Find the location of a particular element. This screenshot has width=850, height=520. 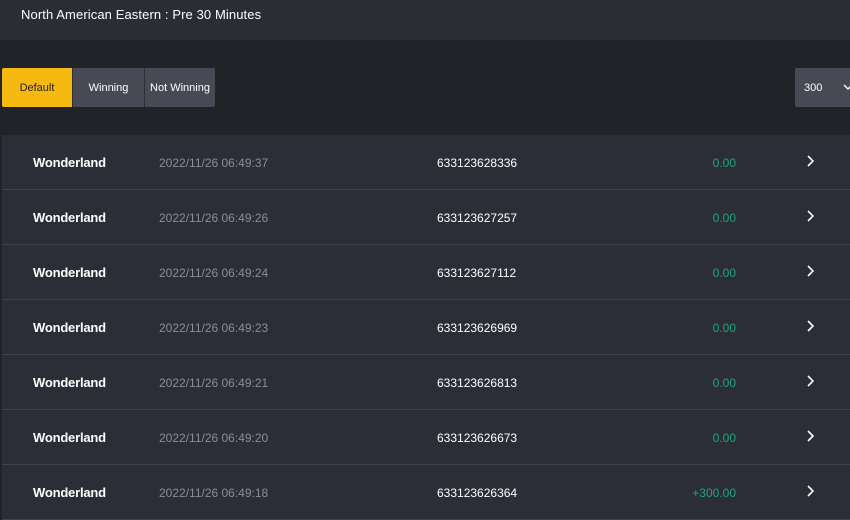

filter-winning-button: Winning is located at coordinates (108, 87).